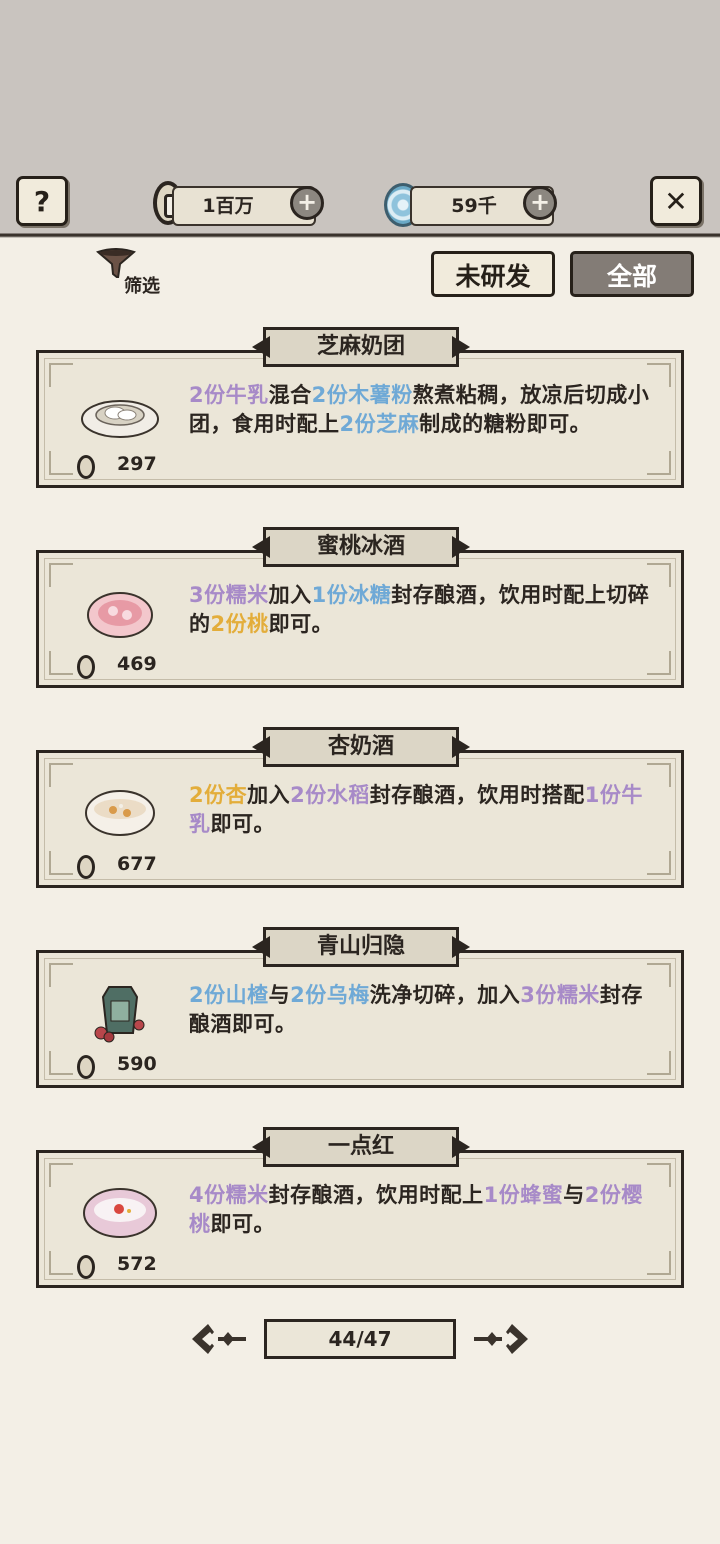 This screenshot has height=1544, width=720. I want to click on recipe-description: 3份糯米加入1份冰糖封存酿酒，饮用时配上切碎的2份桃即可。, so click(424, 610).